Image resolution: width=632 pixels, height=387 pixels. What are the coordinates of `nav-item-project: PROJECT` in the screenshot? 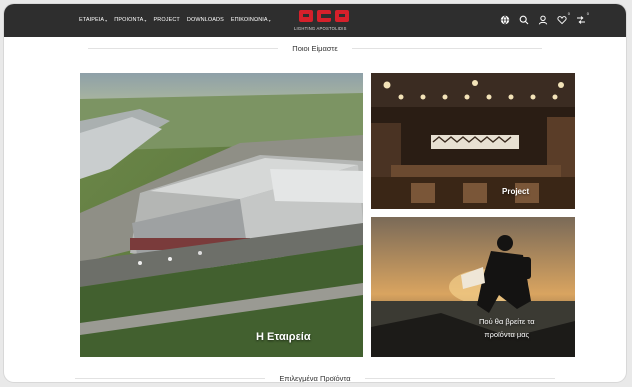 It's located at (167, 20).